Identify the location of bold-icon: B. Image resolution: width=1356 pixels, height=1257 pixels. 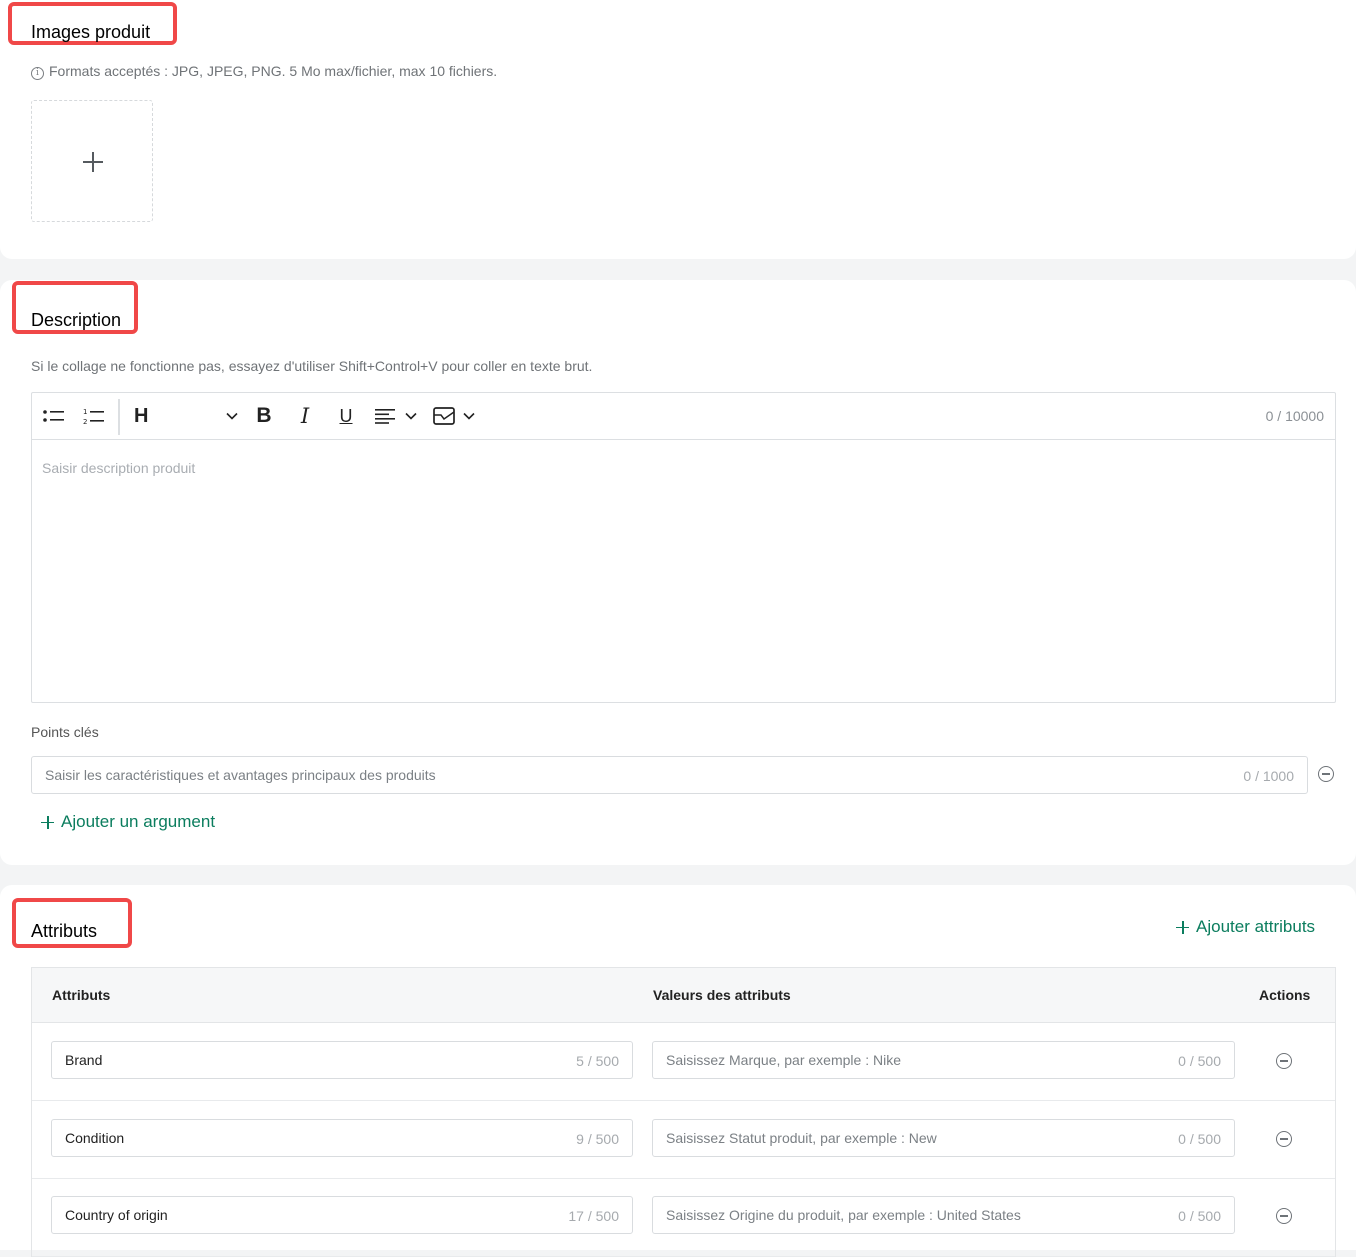
(264, 415).